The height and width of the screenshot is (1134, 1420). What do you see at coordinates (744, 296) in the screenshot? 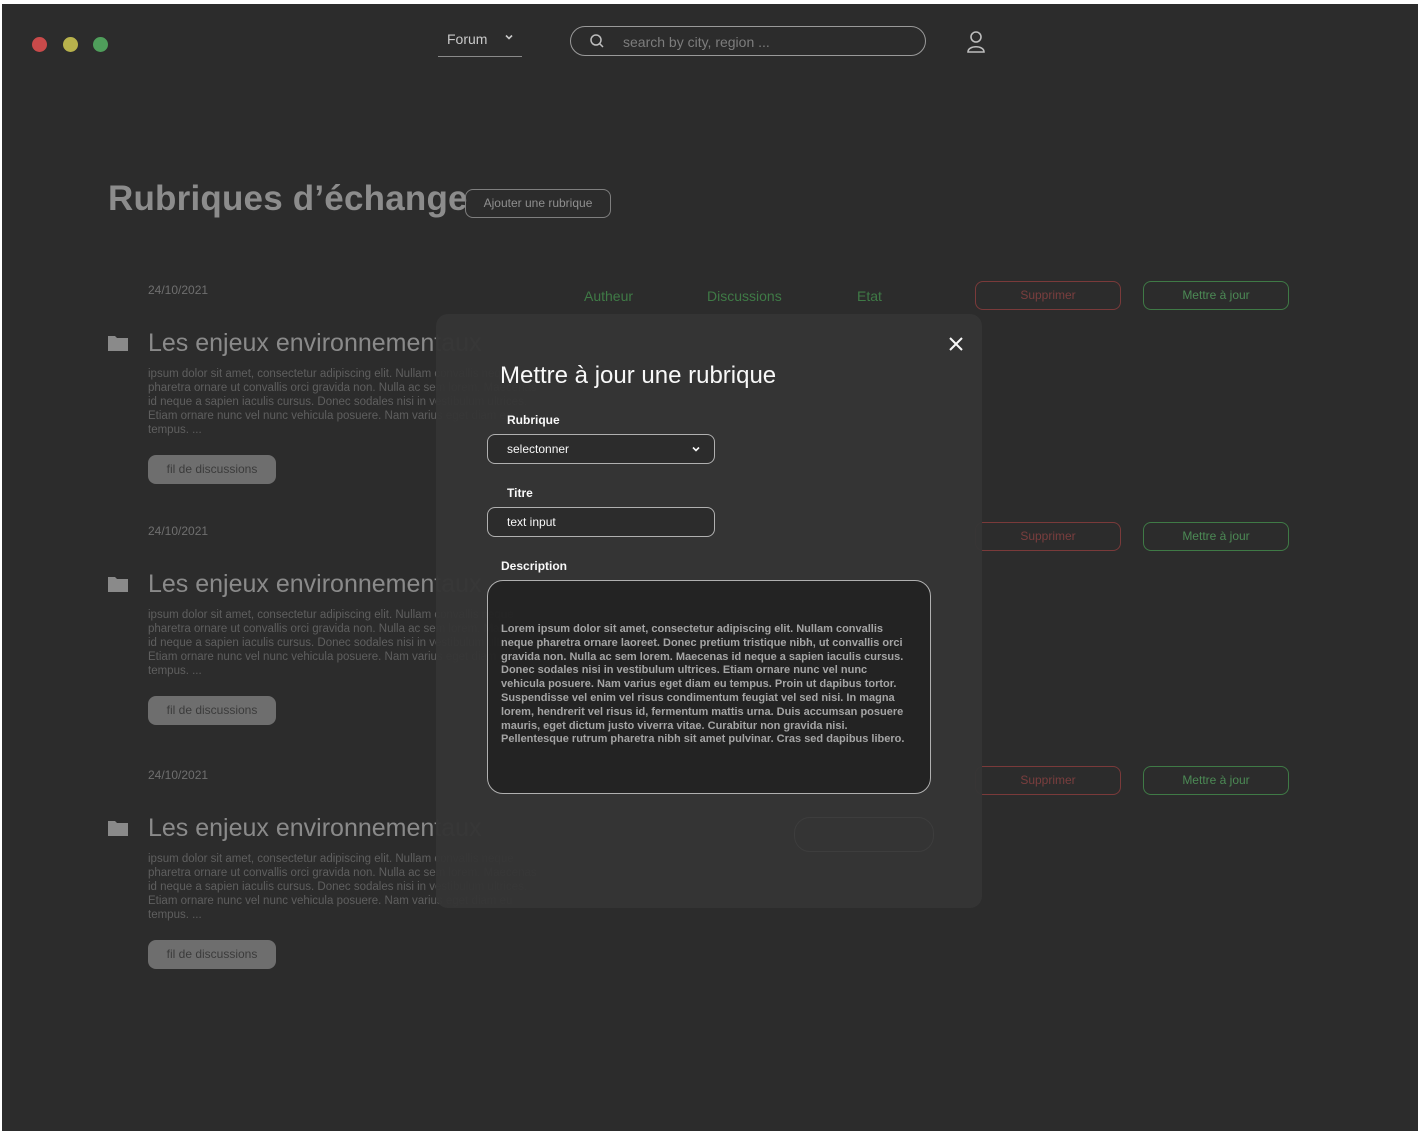
I see `column-discussions: Discussions` at bounding box center [744, 296].